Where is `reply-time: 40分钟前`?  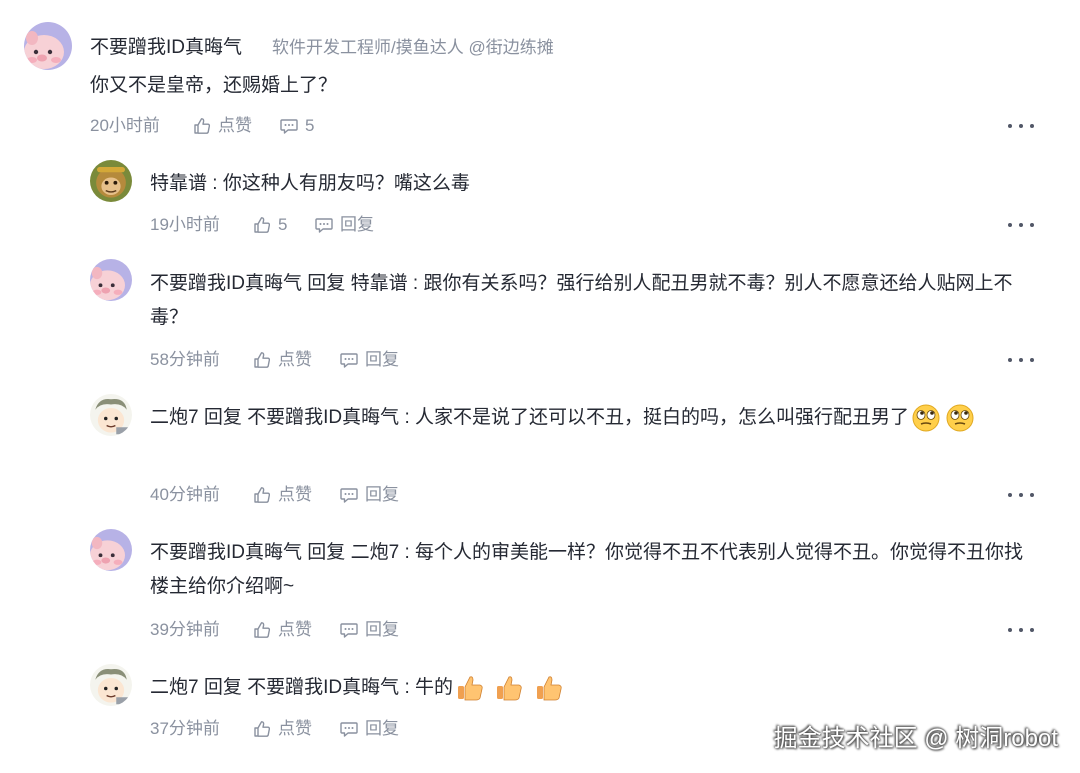
reply-time: 40分钟前 is located at coordinates (185, 494).